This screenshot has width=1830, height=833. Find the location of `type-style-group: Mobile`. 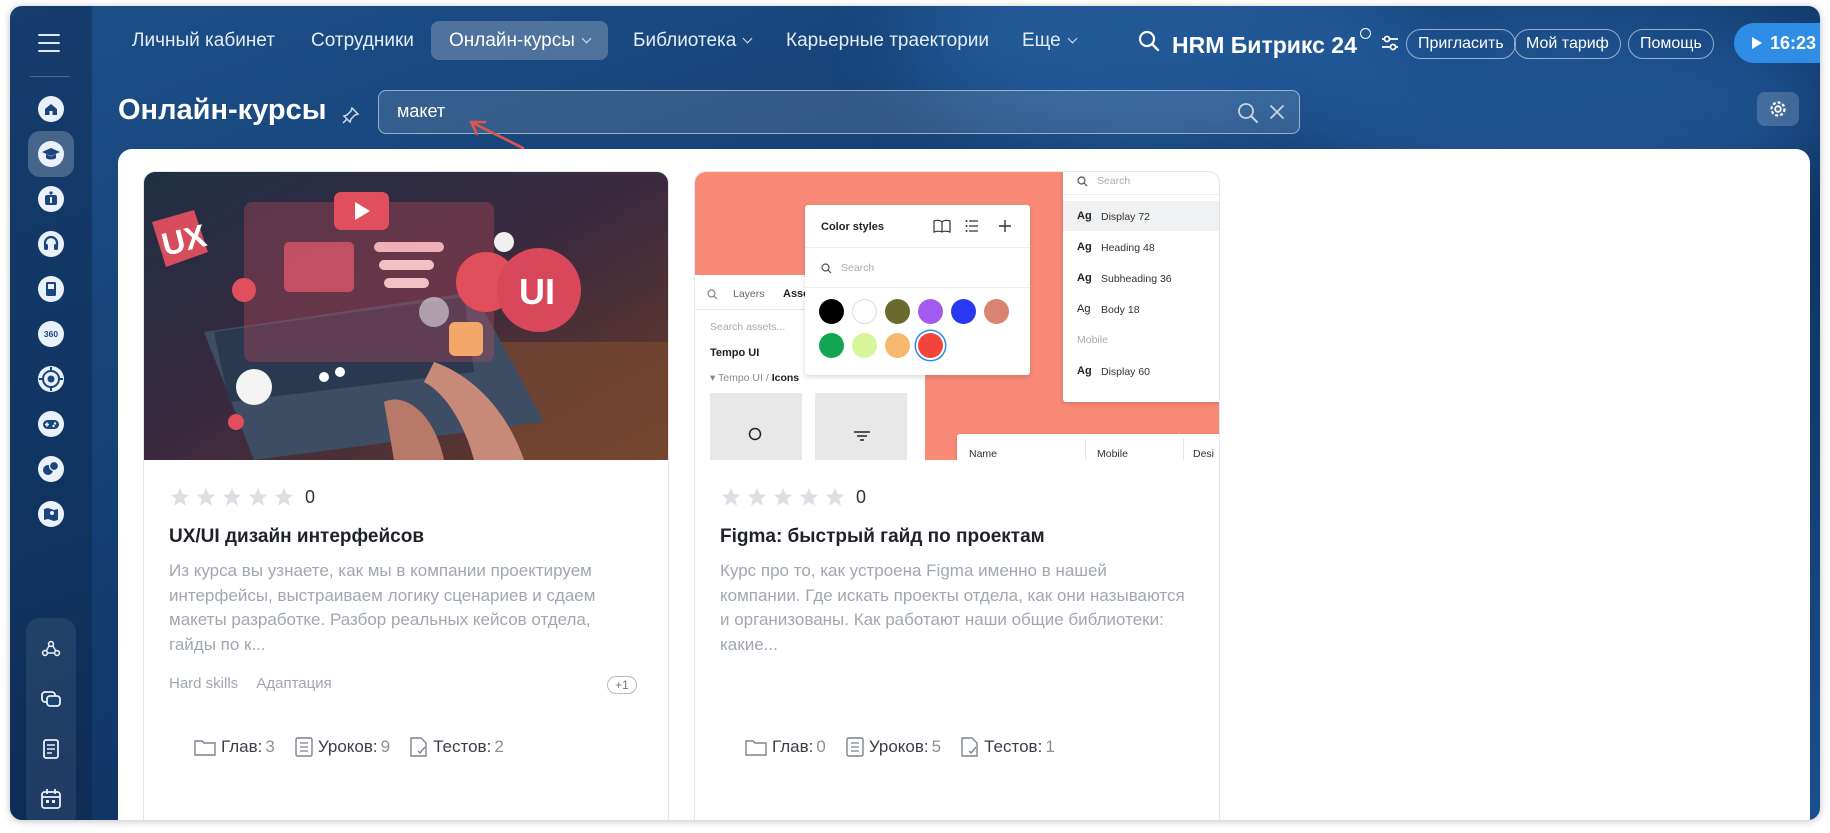

type-style-group: Mobile is located at coordinates (1092, 340).